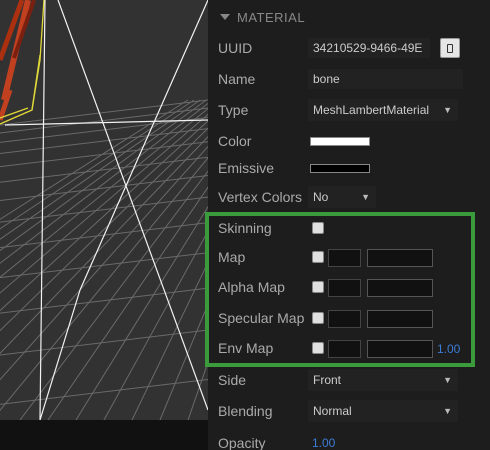  I want to click on side-select: Front ▼, so click(383, 380).